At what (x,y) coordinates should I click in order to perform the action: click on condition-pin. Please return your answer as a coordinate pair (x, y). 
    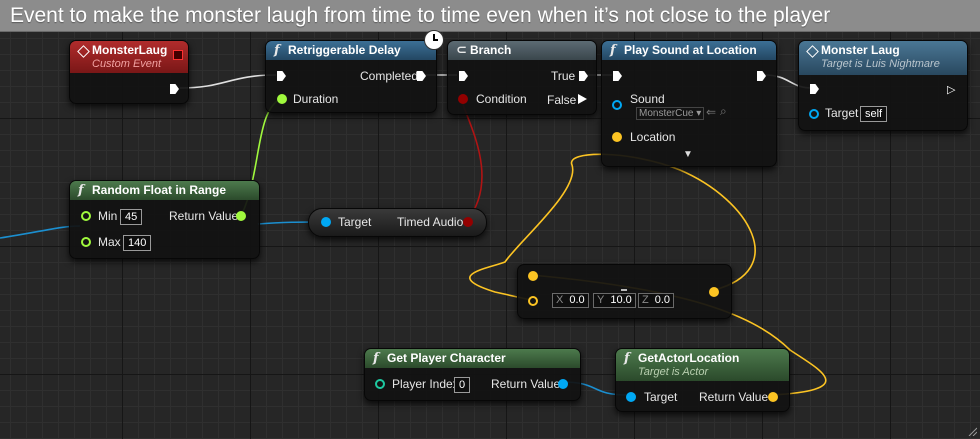
    Looking at the image, I should click on (463, 99).